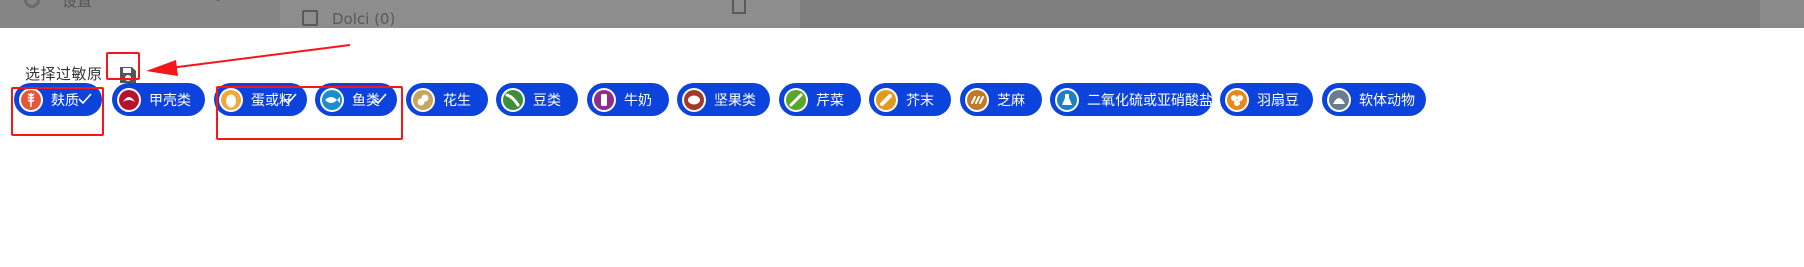 The image size is (1804, 267). Describe the element at coordinates (1339, 99) in the screenshot. I see `mollusc-icon` at that location.